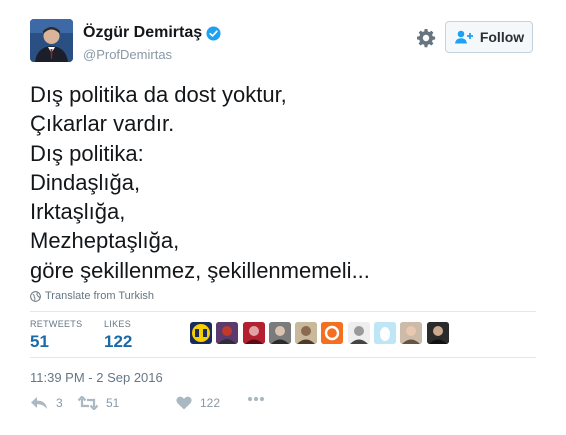  What do you see at coordinates (78, 212) in the screenshot?
I see `tweet-line: Irktaşlığa,` at bounding box center [78, 212].